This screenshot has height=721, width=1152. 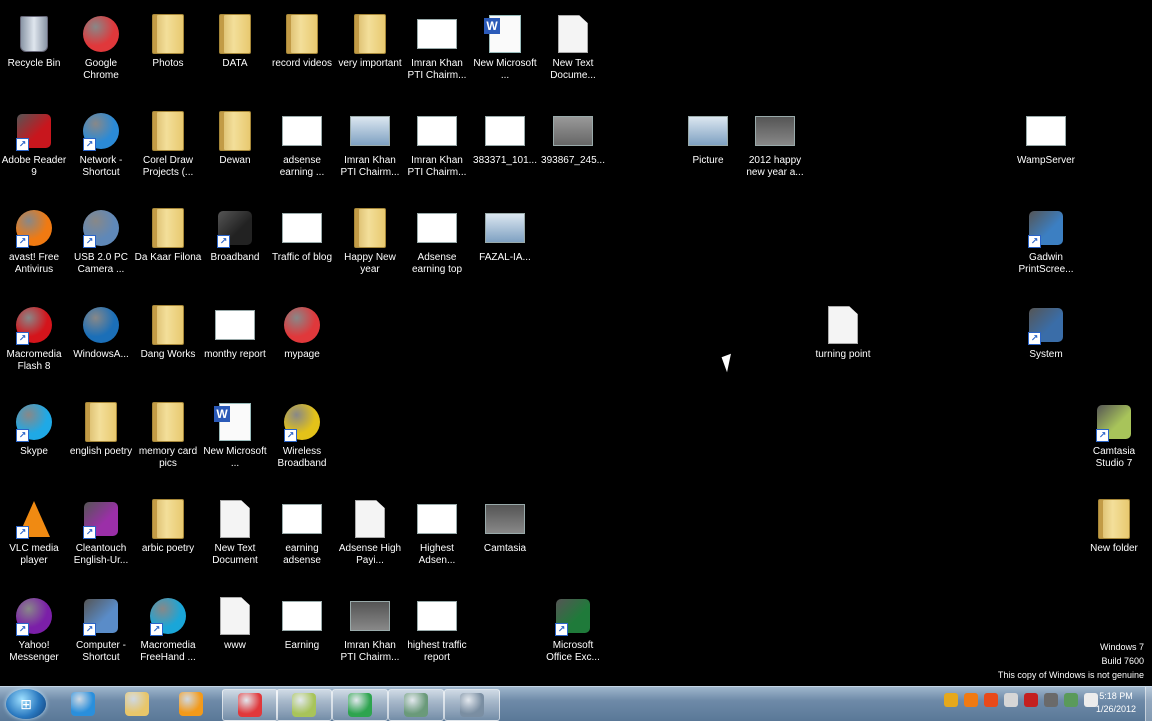 What do you see at coordinates (34, 531) in the screenshot?
I see `desktop-icon: ↗ VLC media player` at bounding box center [34, 531].